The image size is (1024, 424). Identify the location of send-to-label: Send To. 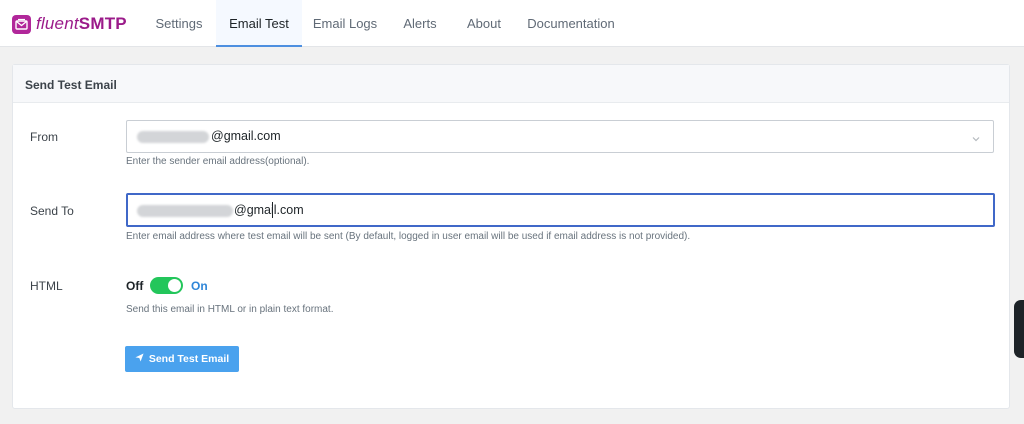
(52, 211).